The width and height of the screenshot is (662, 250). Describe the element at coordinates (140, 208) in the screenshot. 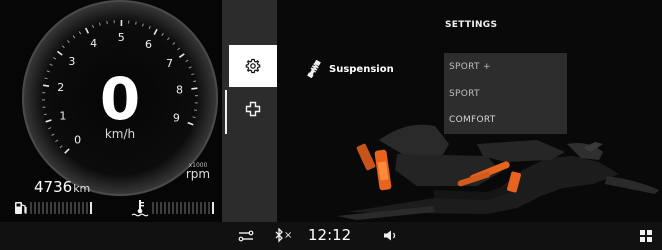

I see `coolant-temperature-icon` at that location.